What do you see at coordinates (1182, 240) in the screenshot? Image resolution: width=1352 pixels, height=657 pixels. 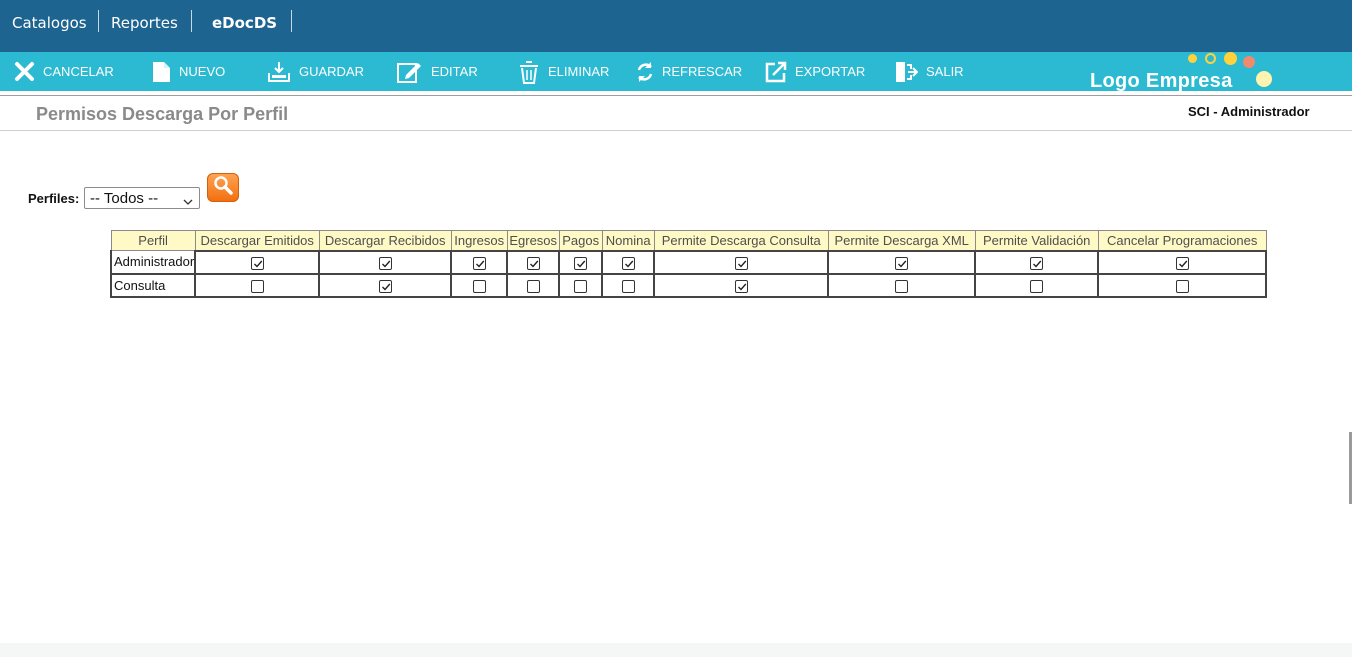 I see `column-header: Cancelar Programaciones` at bounding box center [1182, 240].